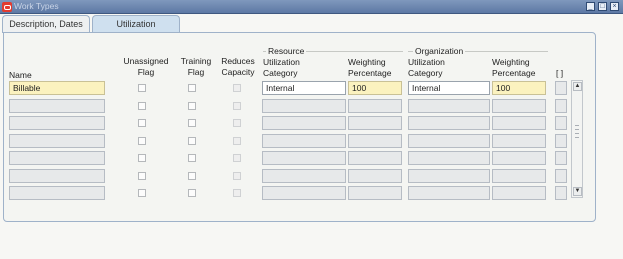 The height and width of the screenshot is (259, 623). Describe the element at coordinates (590, 6) in the screenshot. I see `minimize-button: _` at that location.